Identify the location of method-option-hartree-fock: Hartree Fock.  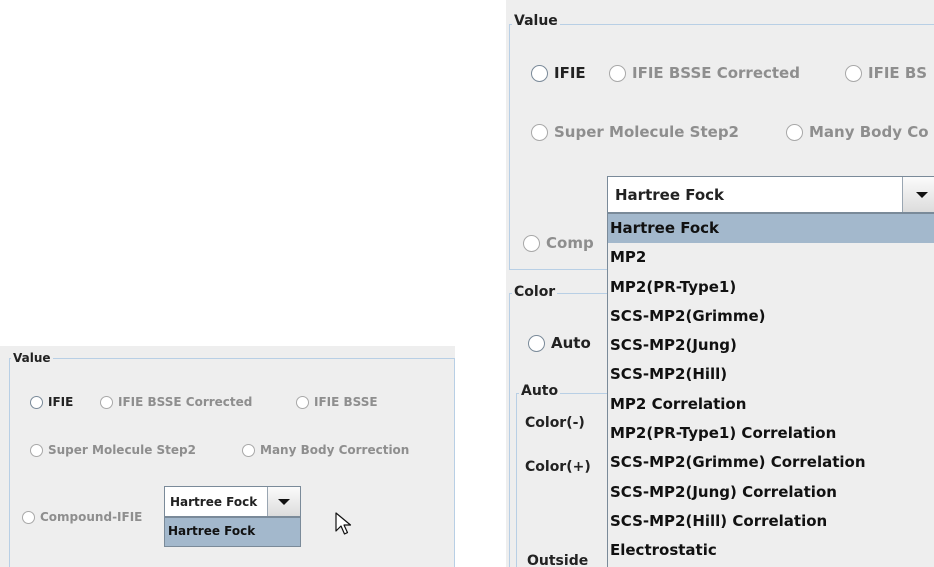
(232, 532).